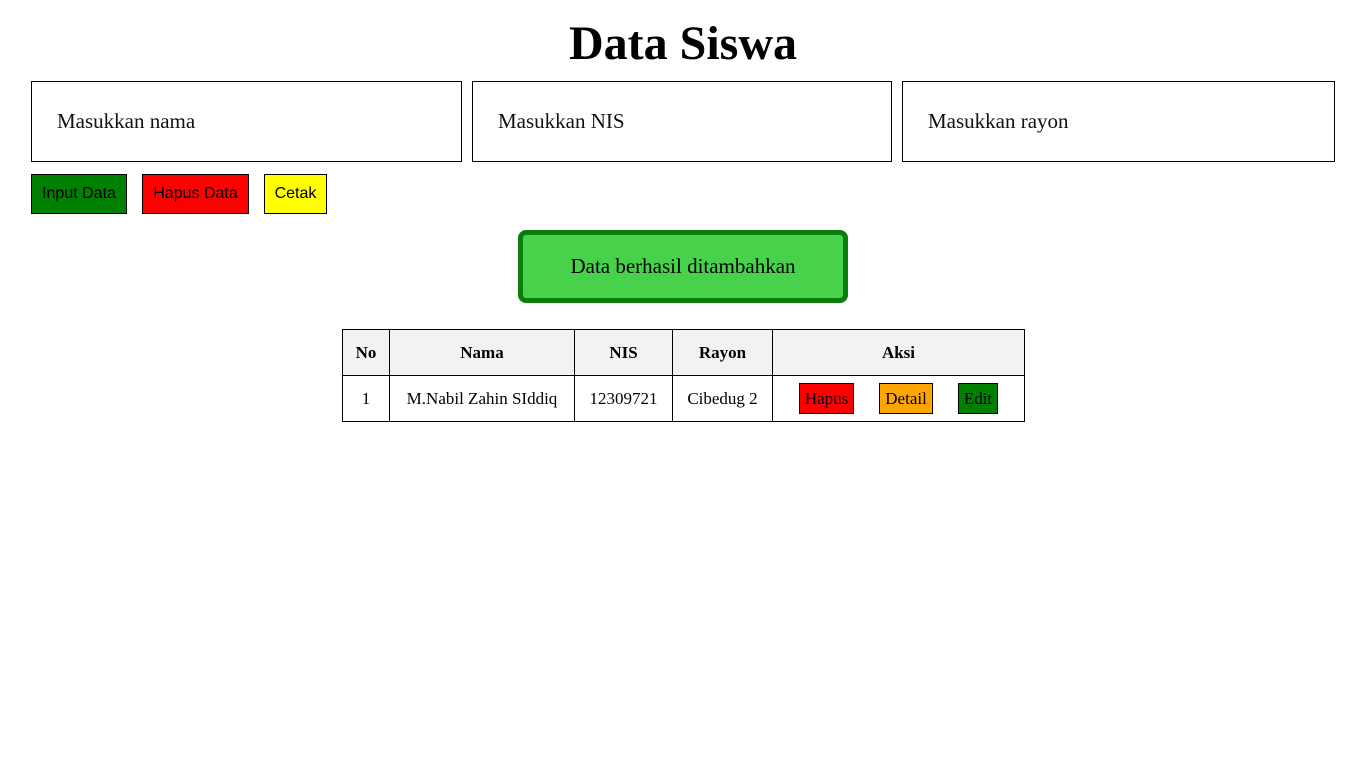 This screenshot has height=768, width=1366. I want to click on page-title: Data Siswa, so click(683, 43).